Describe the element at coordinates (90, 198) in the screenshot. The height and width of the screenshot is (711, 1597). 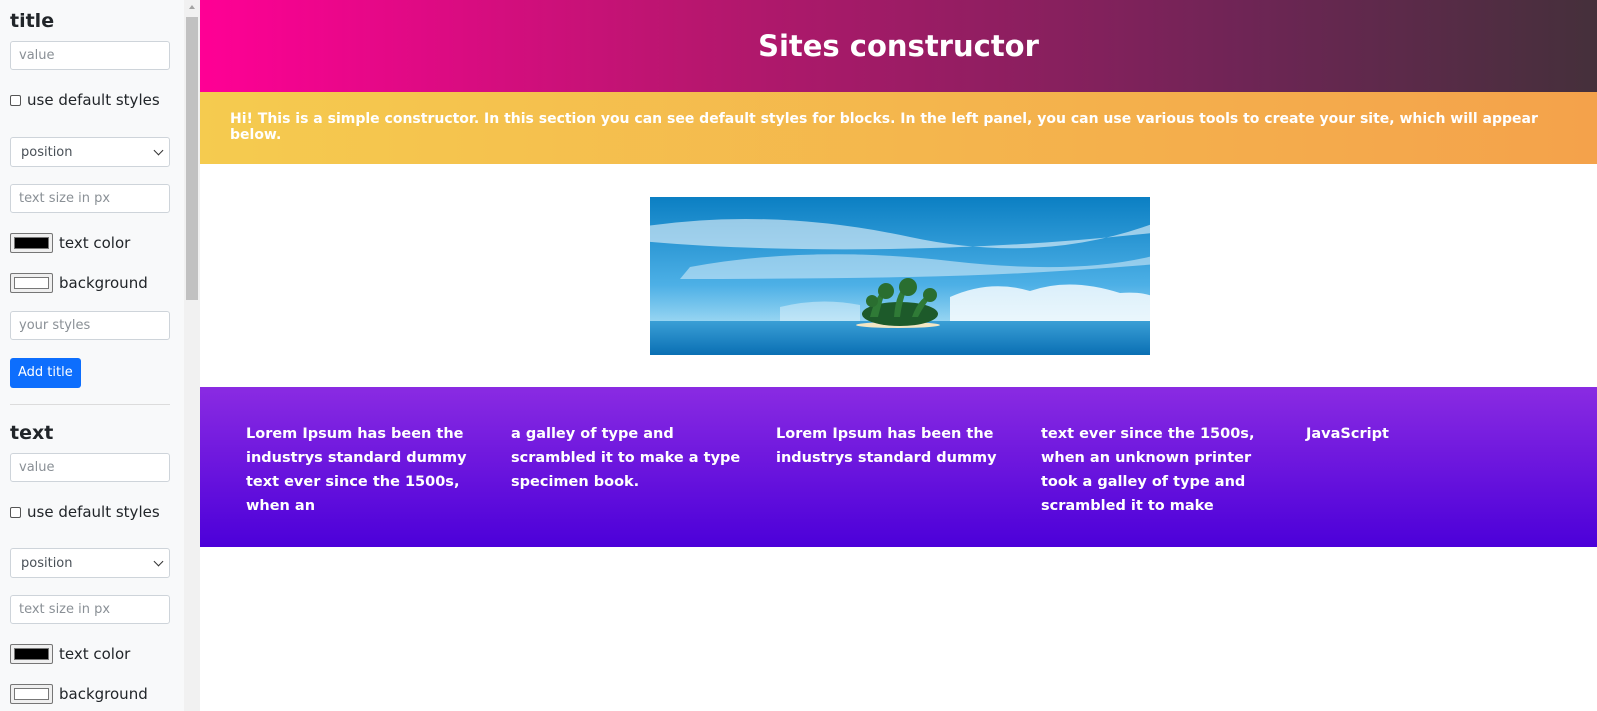
I see `title-text-size-input` at that location.